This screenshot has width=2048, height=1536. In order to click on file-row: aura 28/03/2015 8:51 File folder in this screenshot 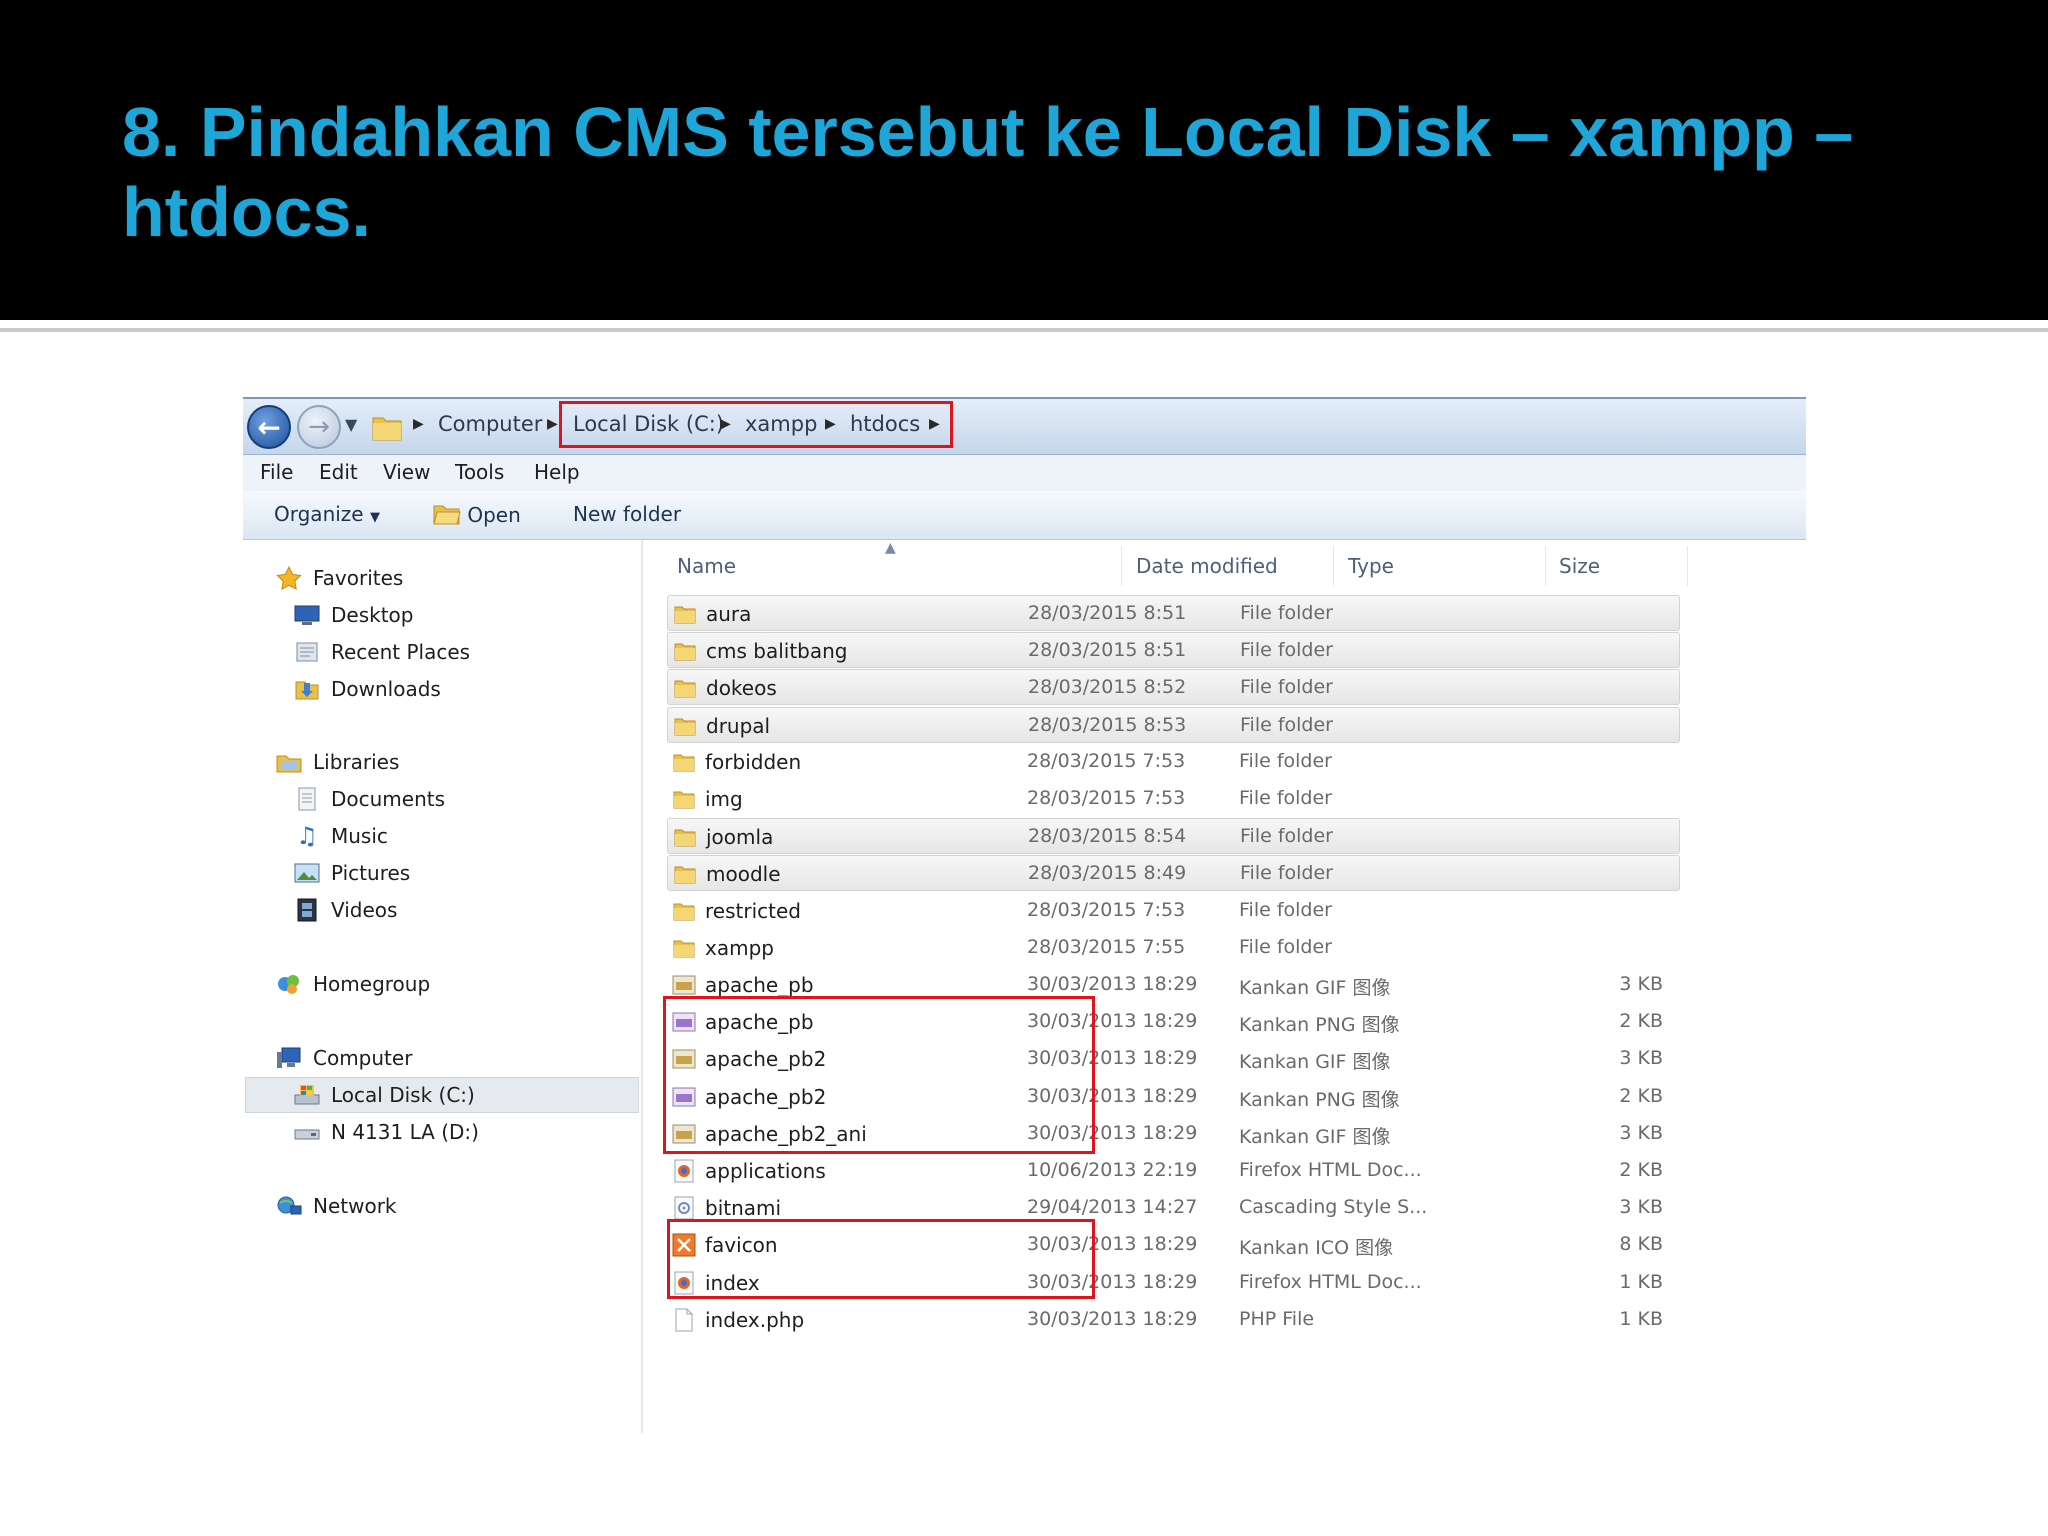, I will do `click(1173, 613)`.